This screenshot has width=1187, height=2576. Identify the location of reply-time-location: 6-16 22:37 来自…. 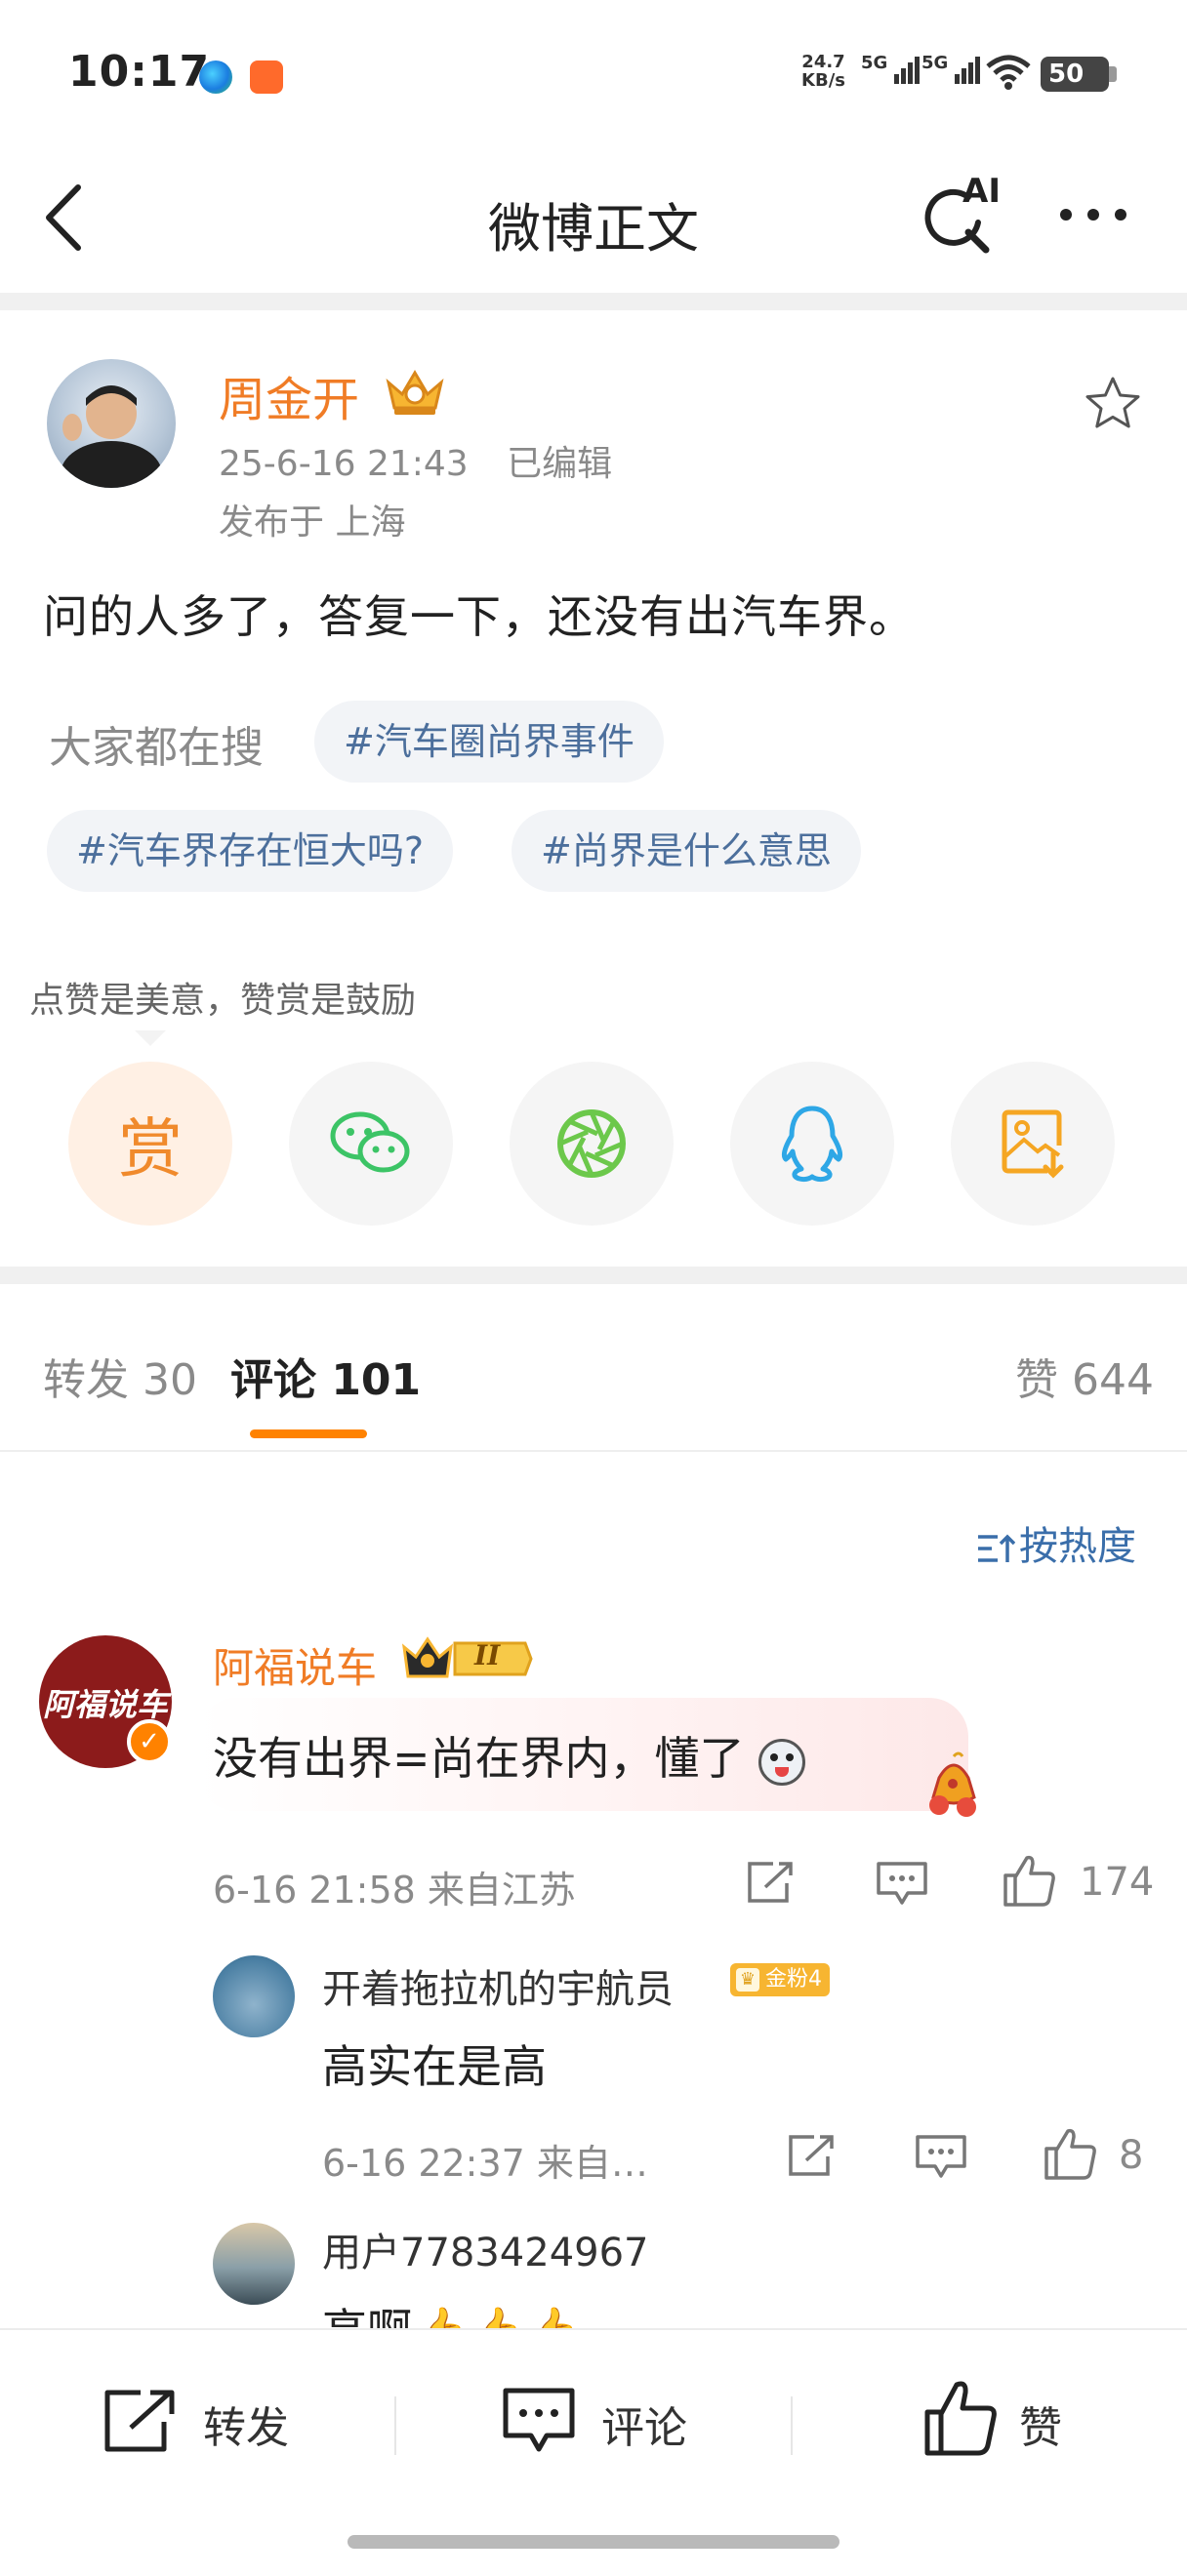
(485, 2163).